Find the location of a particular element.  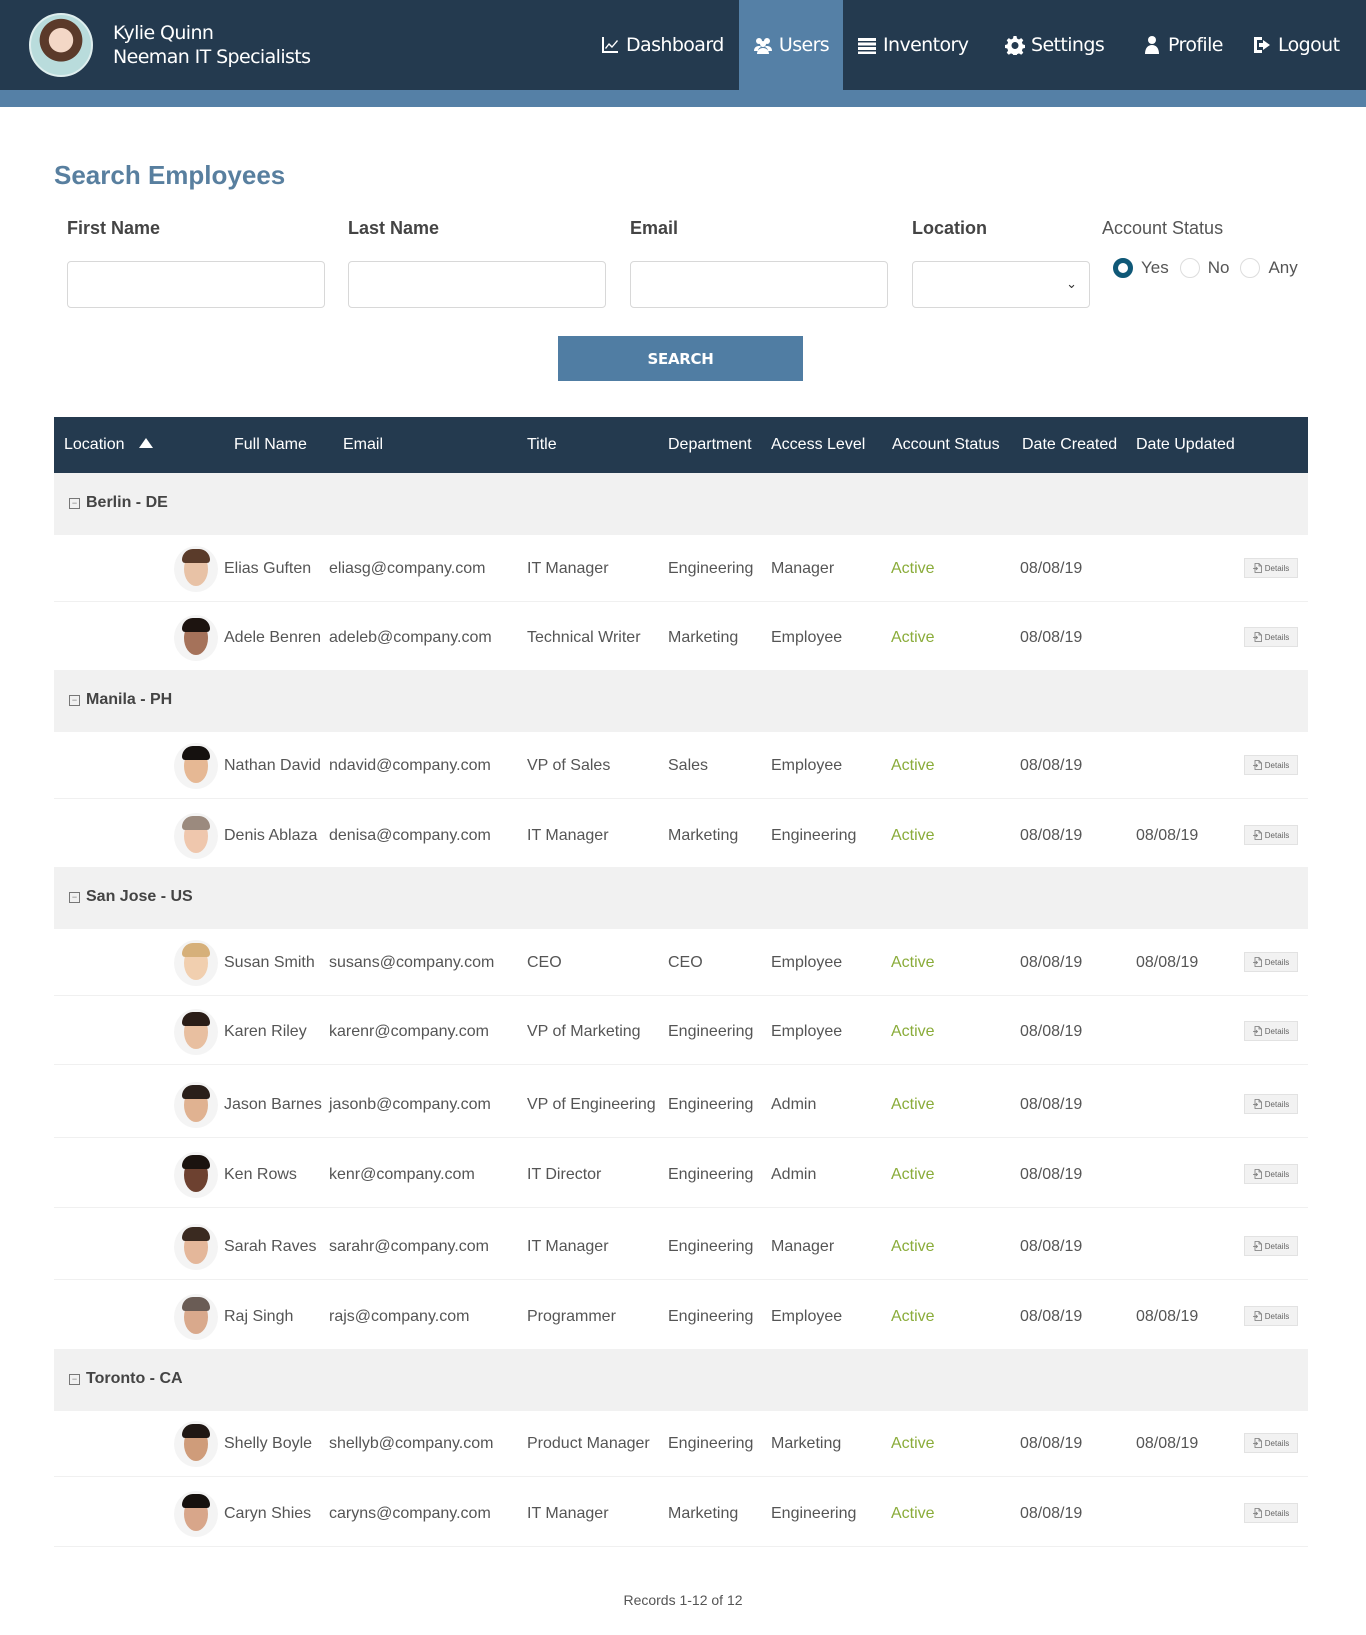

nav-settings: Settings is located at coordinates (1055, 45).